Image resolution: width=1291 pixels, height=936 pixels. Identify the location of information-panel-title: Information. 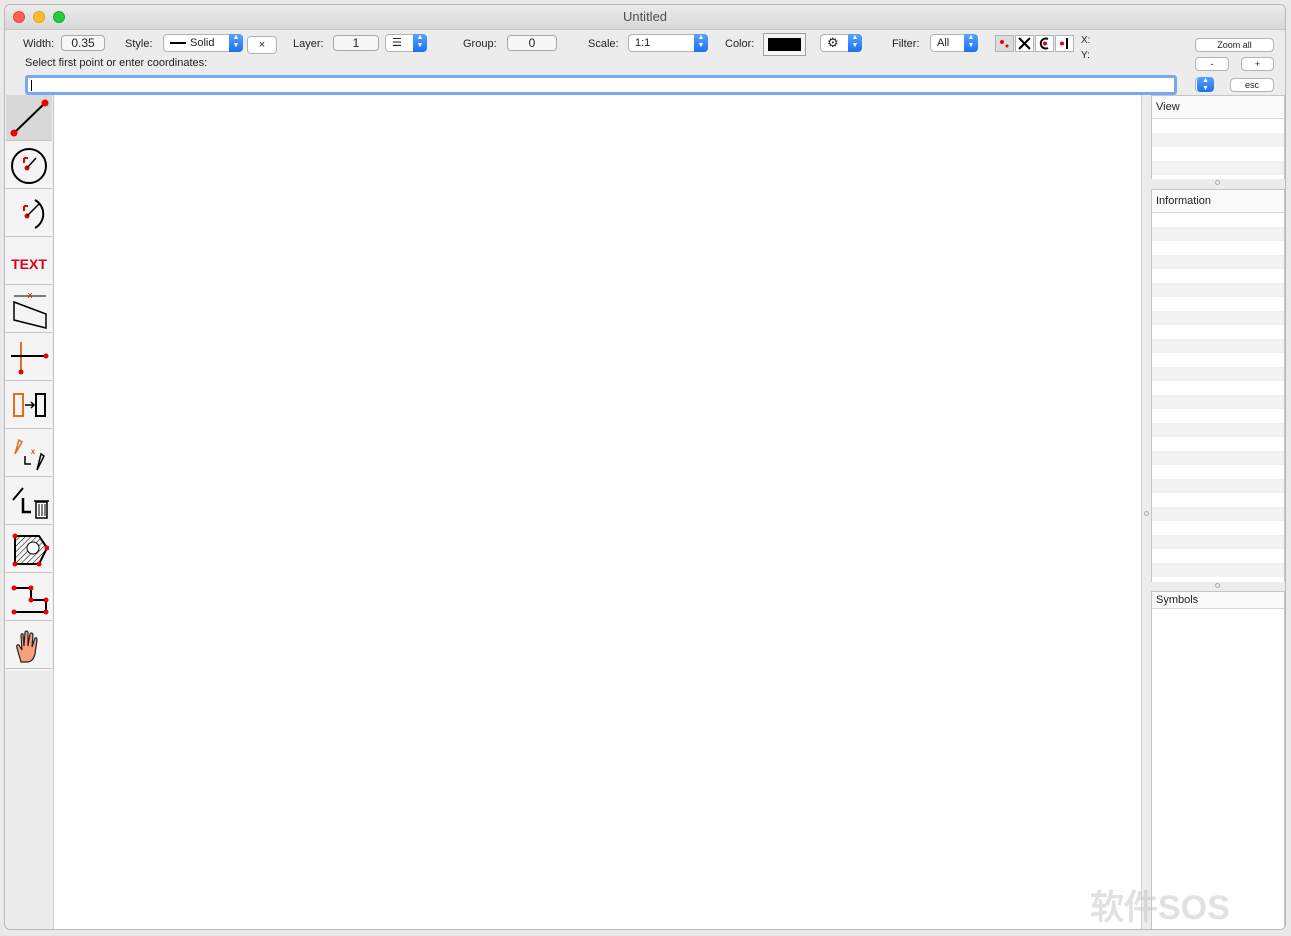
(1218, 201).